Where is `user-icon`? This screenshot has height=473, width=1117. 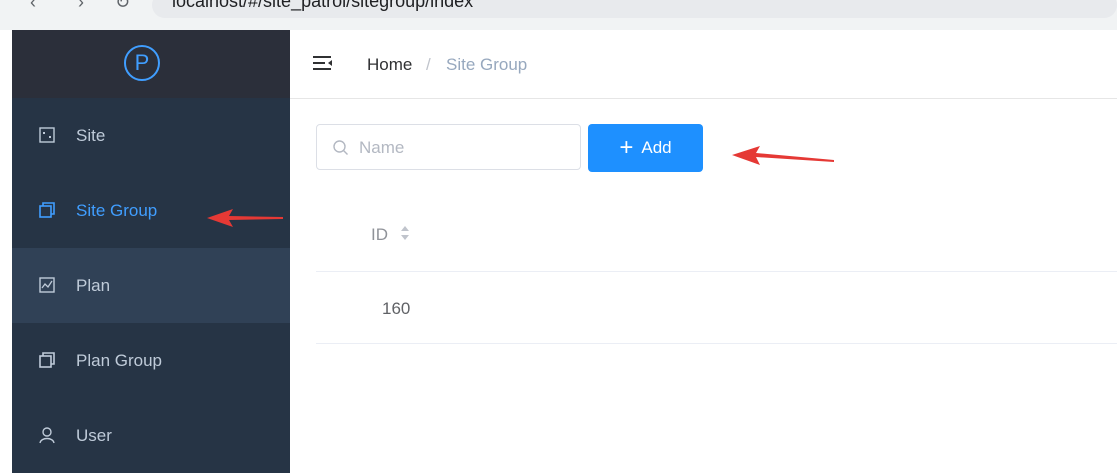 user-icon is located at coordinates (47, 435).